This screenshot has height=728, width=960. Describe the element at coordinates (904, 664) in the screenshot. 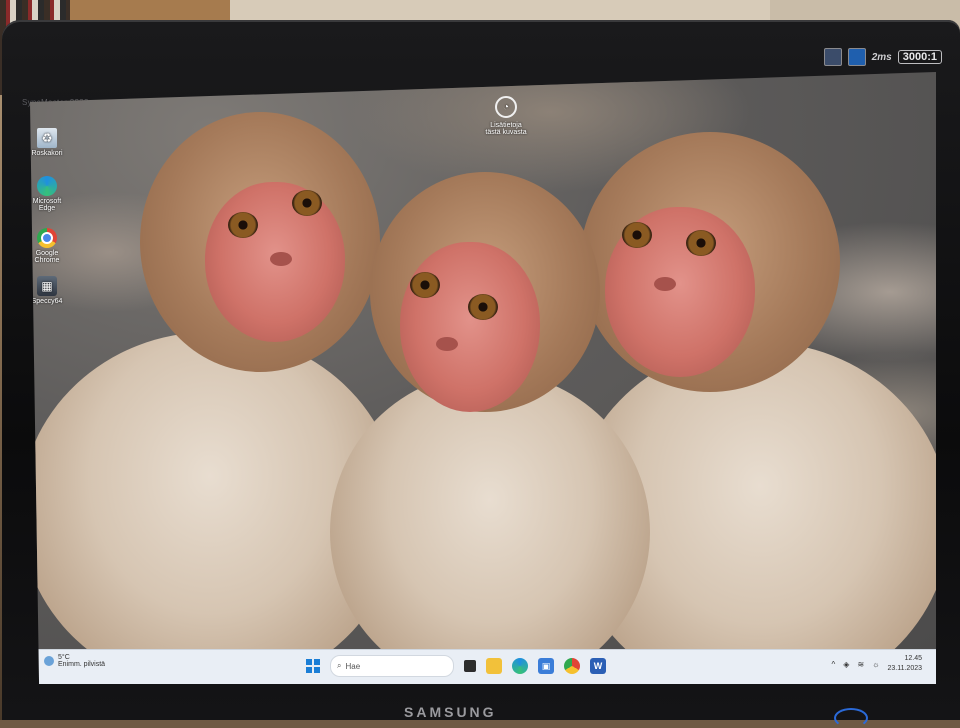

I see `clock: 12.45 23.11.2023` at that location.